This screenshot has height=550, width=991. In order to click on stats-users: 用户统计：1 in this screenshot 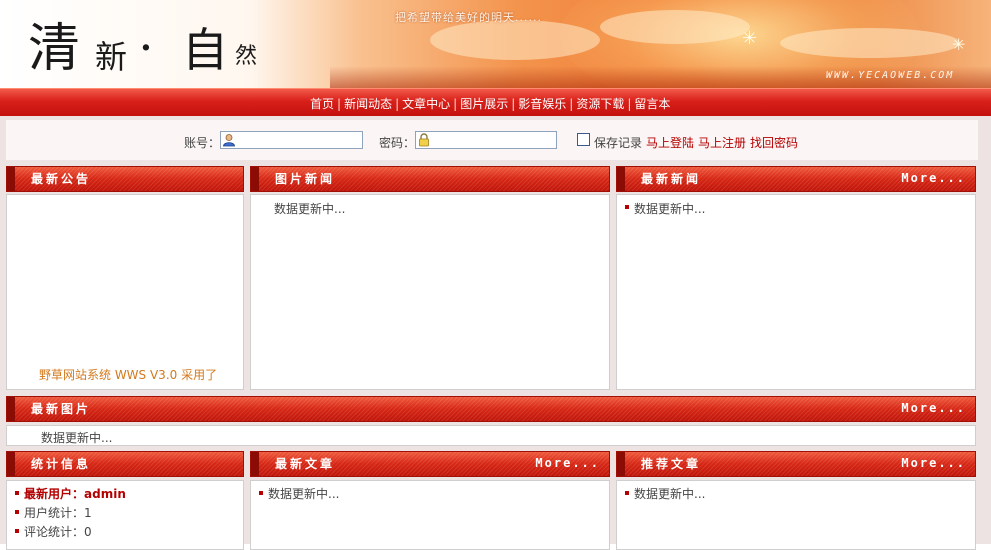, I will do `click(58, 512)`.